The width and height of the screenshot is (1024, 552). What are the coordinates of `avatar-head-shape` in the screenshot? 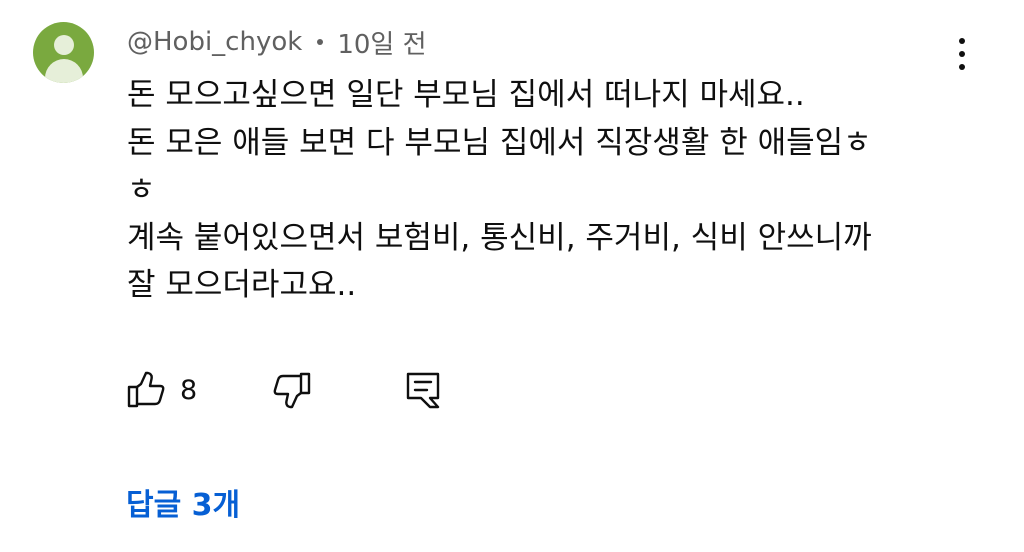 It's located at (64, 45).